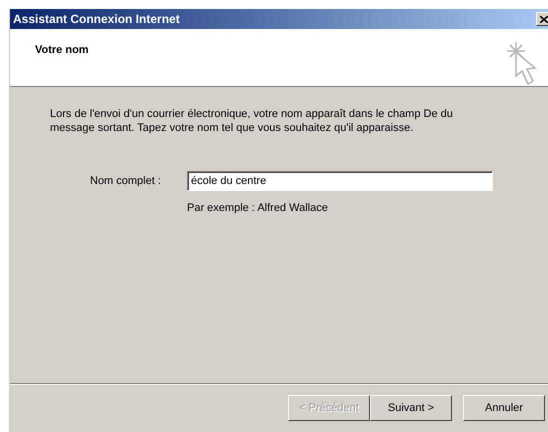 This screenshot has height=432, width=548. Describe the element at coordinates (340, 181) in the screenshot. I see `name-input-field: école du centre` at that location.